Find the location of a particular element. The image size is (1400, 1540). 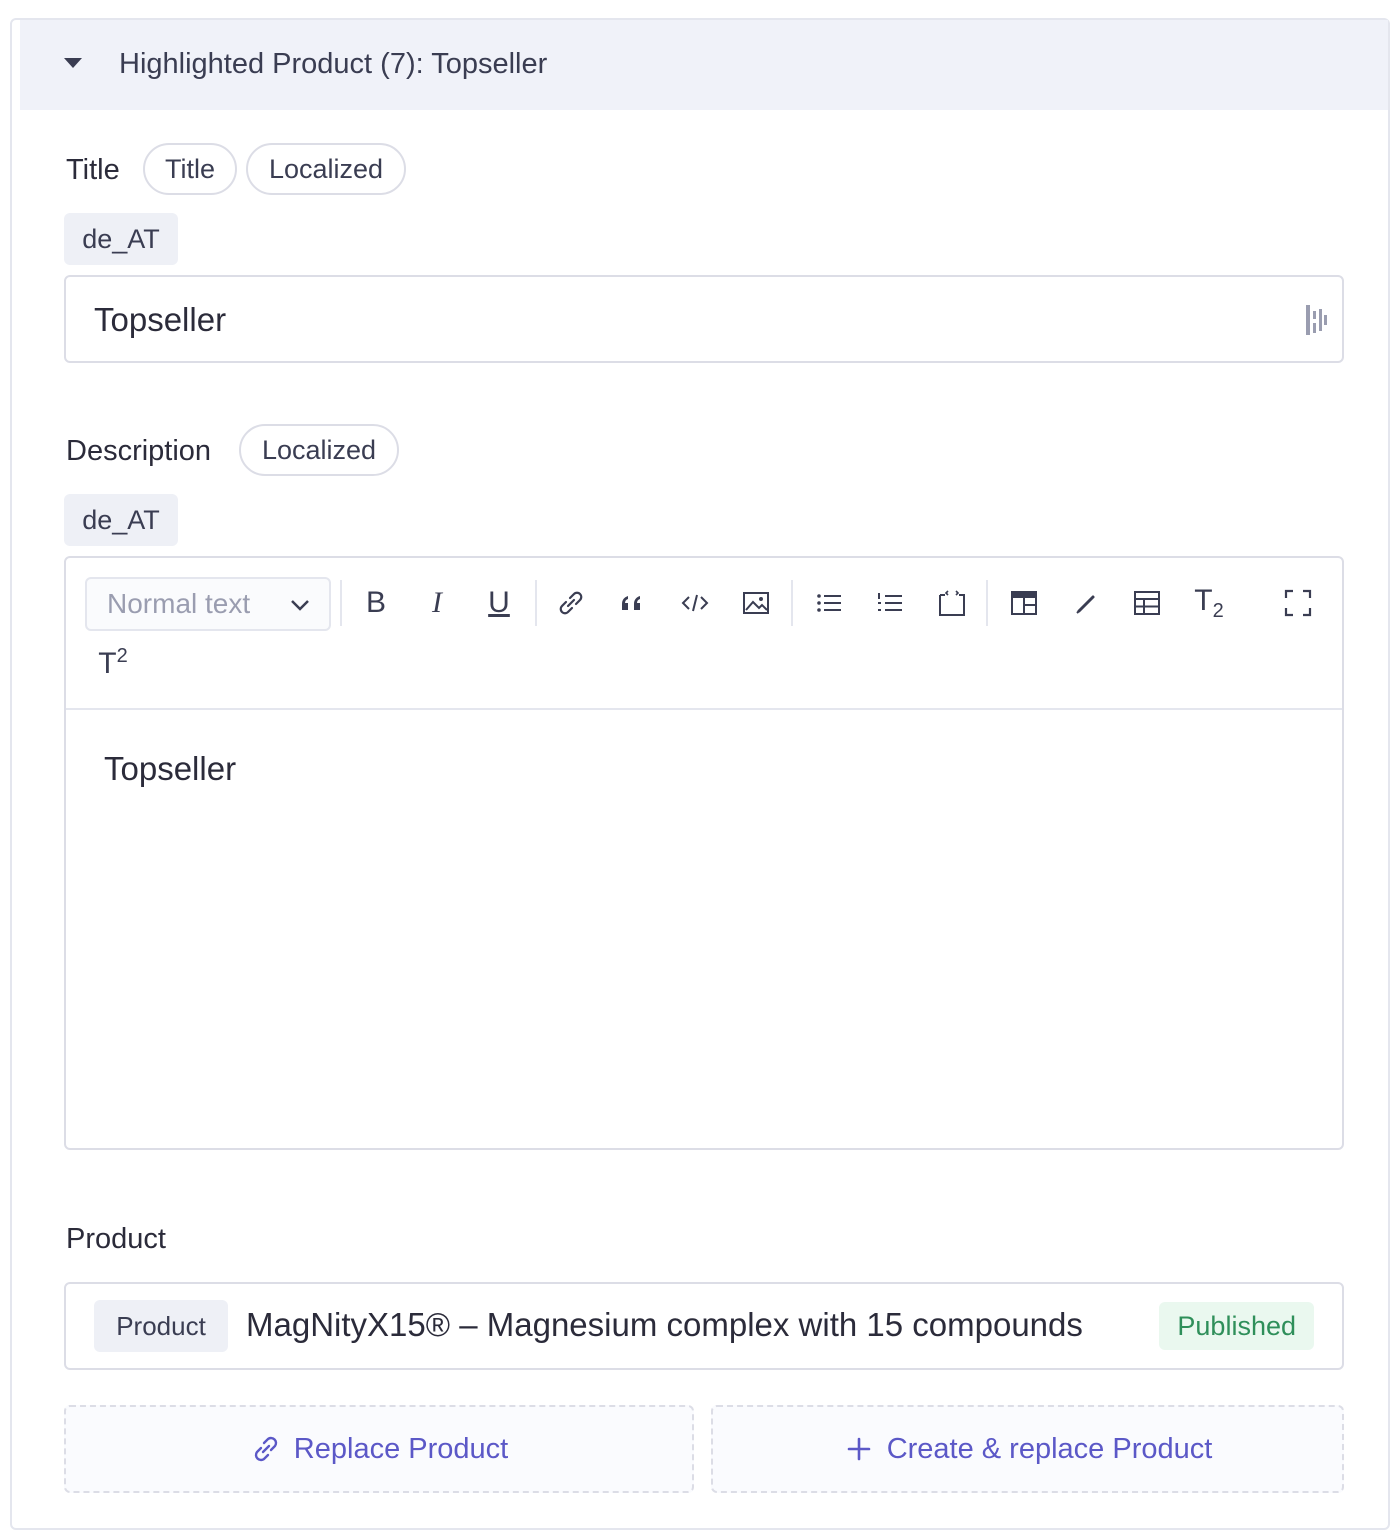

product-type-tag: Product is located at coordinates (161, 1326).